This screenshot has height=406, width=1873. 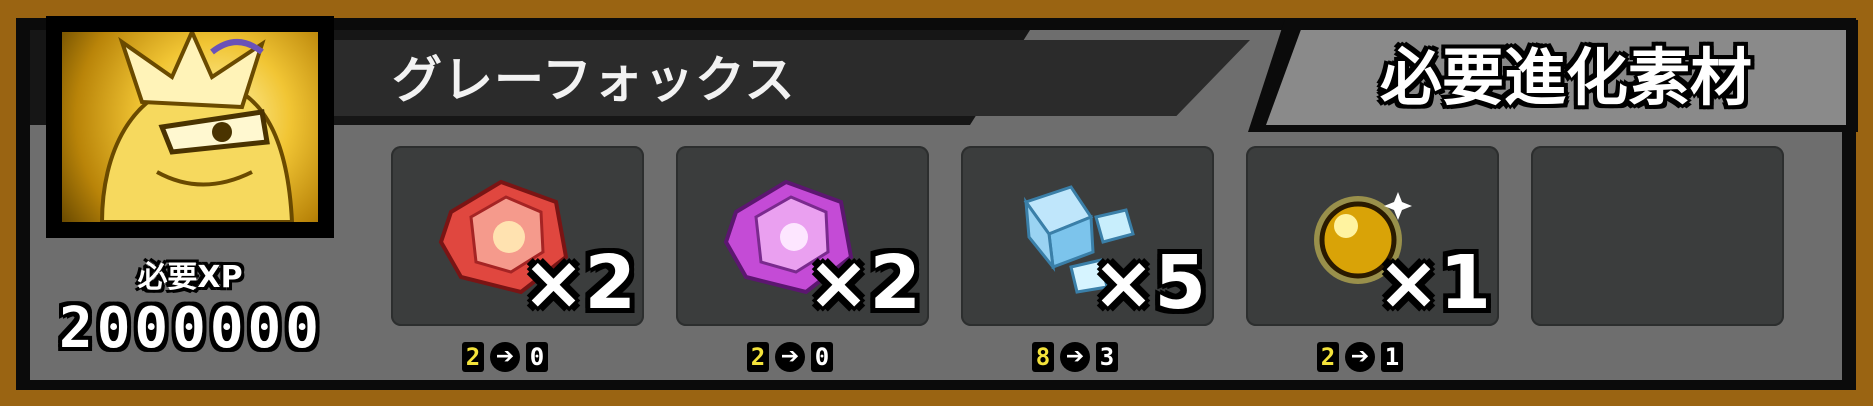 I want to click on material-slot-2: ×2, so click(x=802, y=236).